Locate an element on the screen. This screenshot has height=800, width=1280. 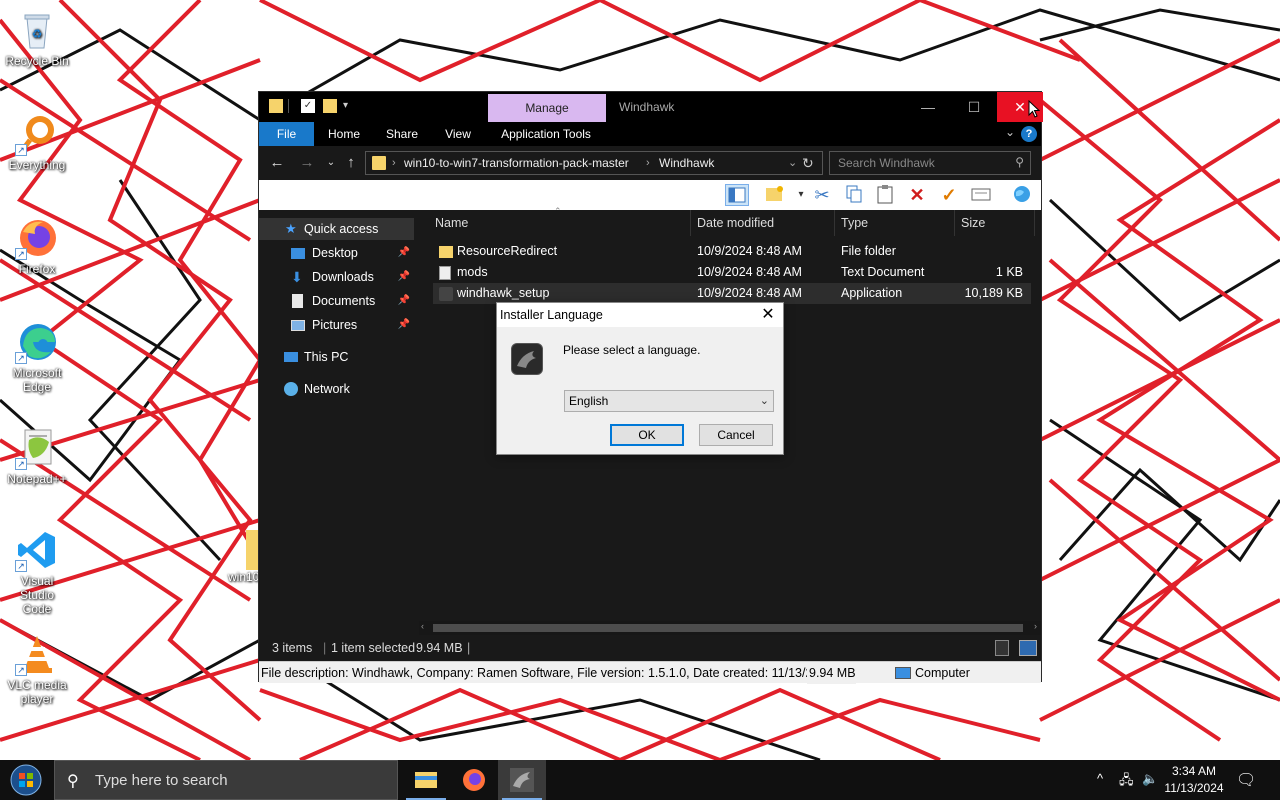
clock: 3:34 AM 11/13/2024 is located at coordinates (1194, 780).